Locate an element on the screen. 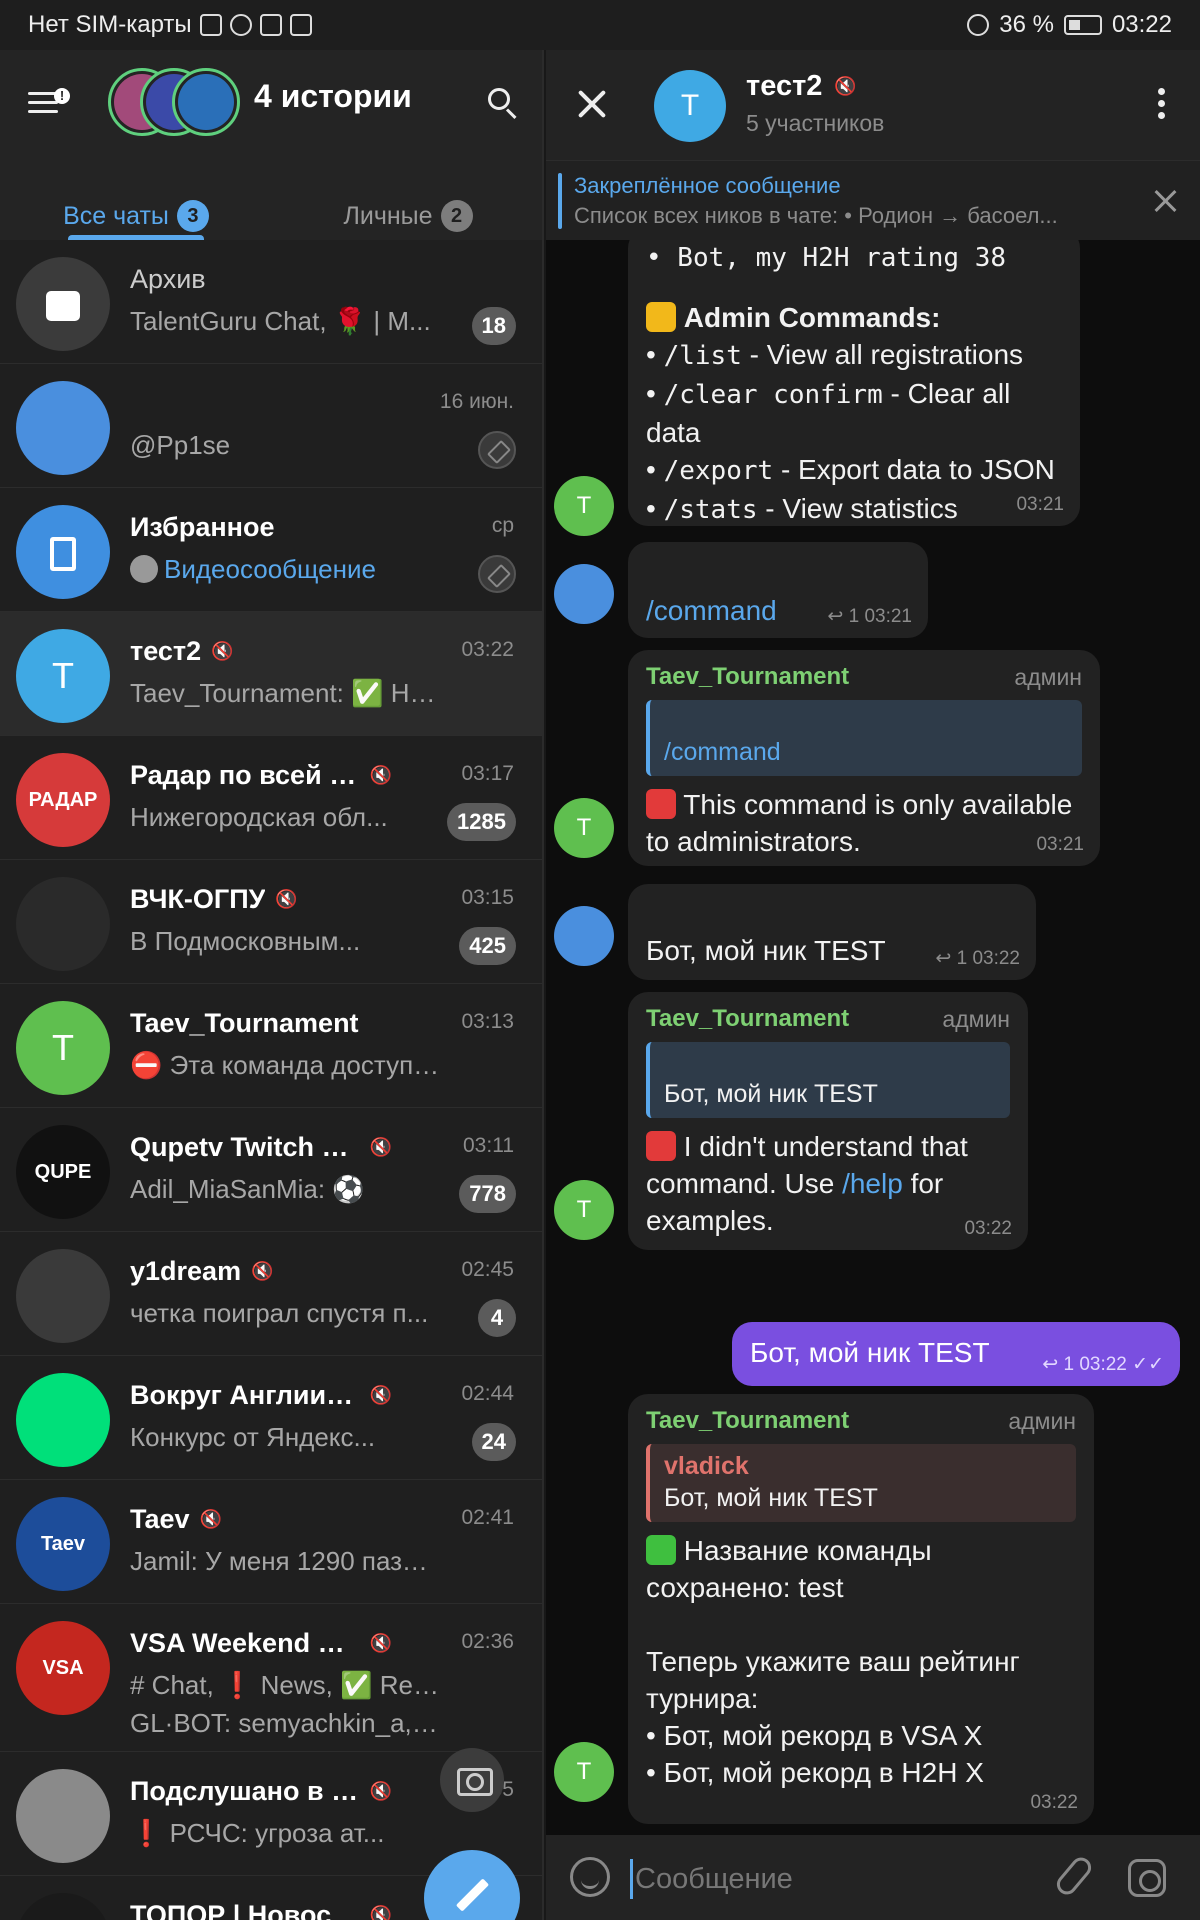  pinned-bar is located at coordinates (560, 201).